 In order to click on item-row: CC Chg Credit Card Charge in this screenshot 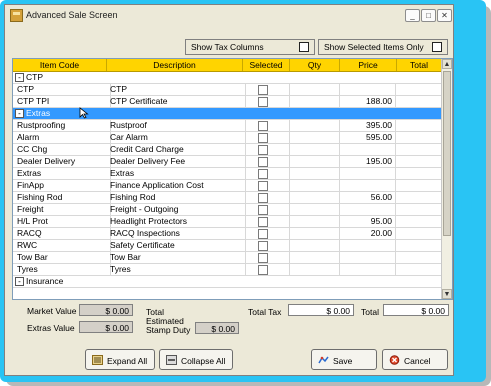, I will do `click(227, 150)`.